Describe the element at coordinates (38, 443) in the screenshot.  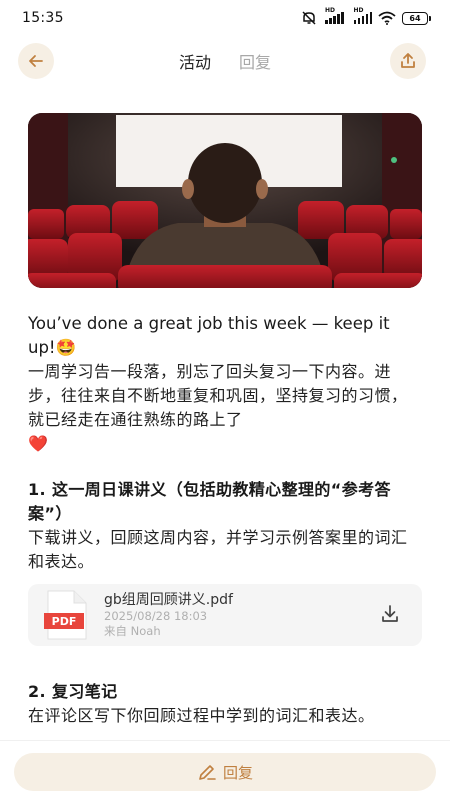
I see `heart-emoji: ❤️` at that location.